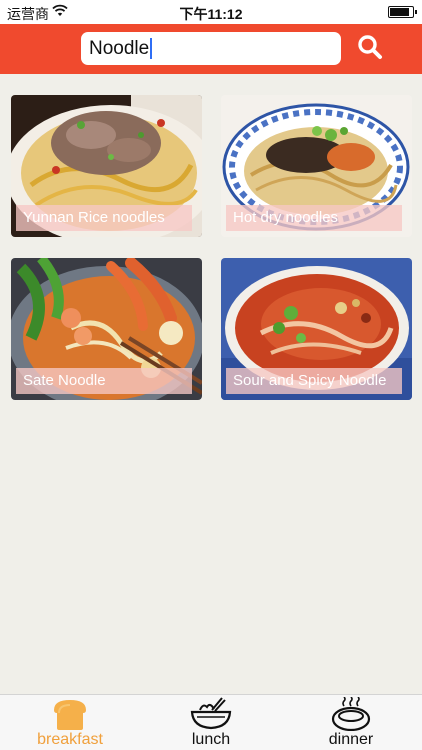 This screenshot has width=422, height=750. I want to click on search-icon, so click(370, 49).